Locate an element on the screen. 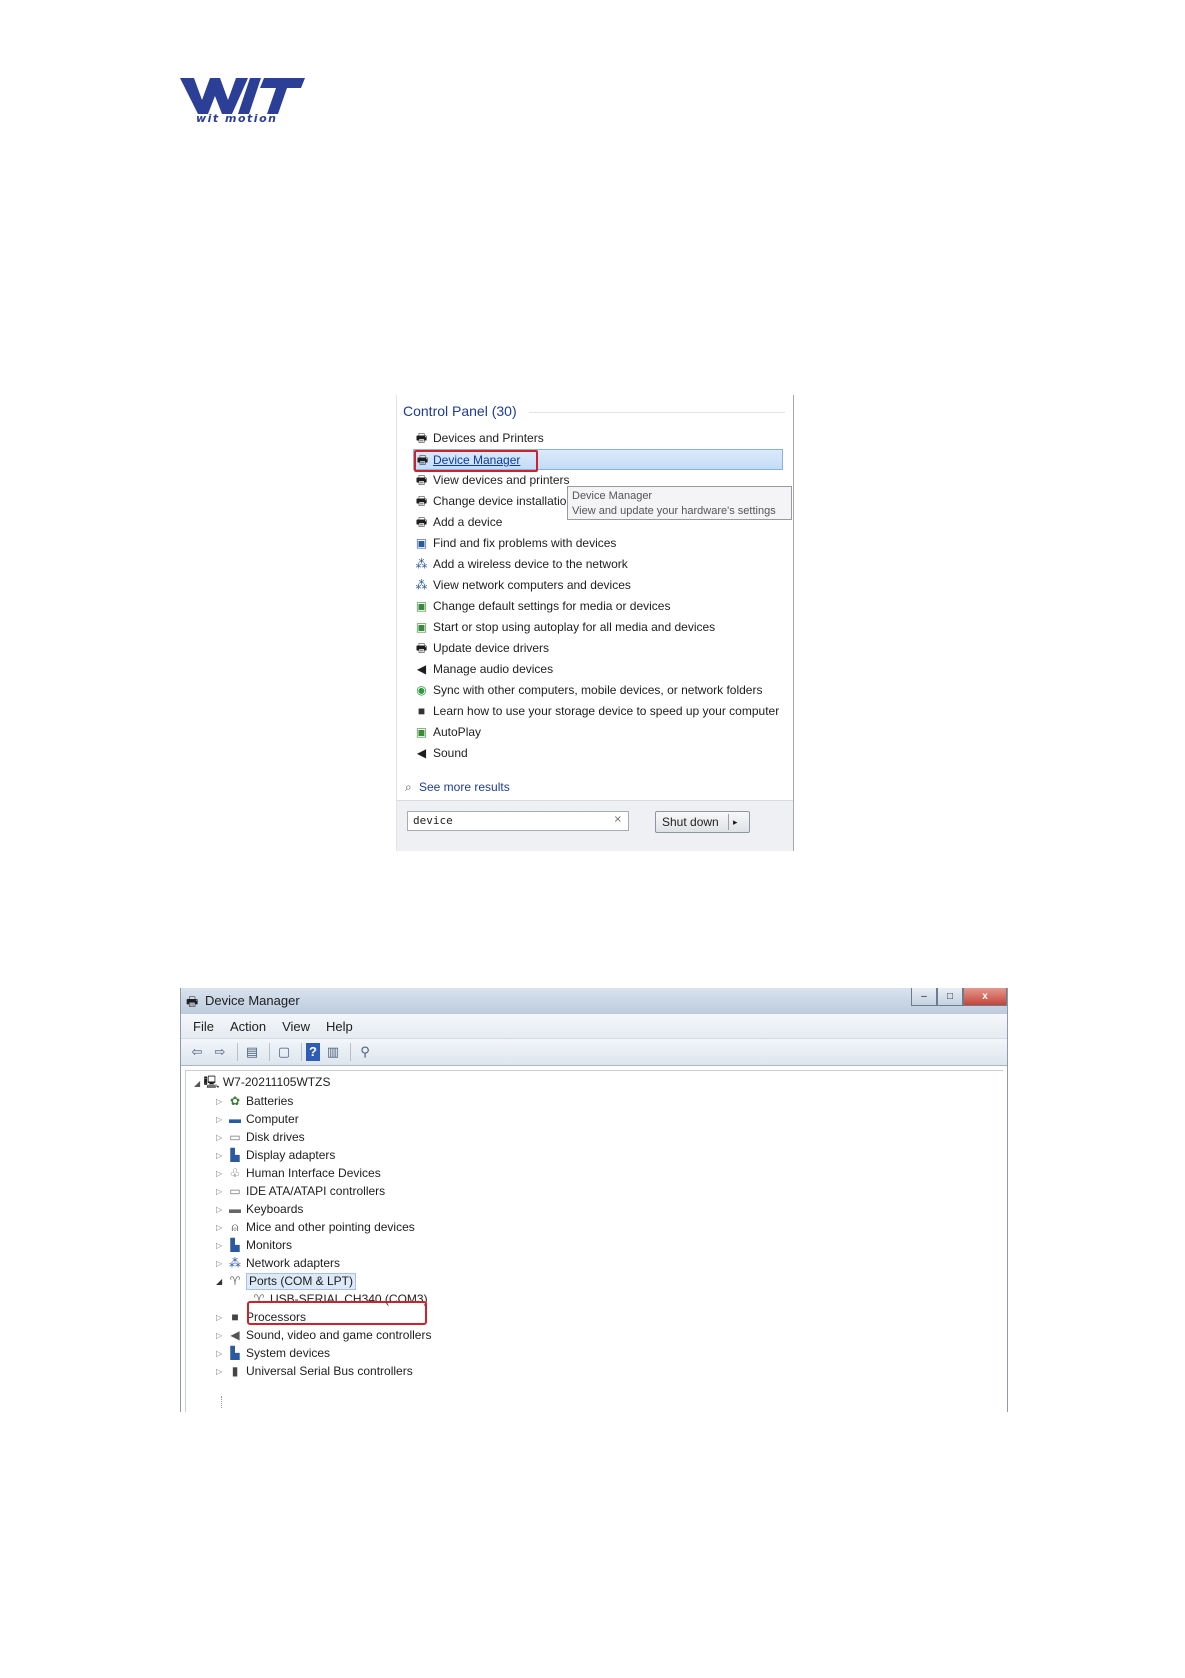 Image resolution: width=1185 pixels, height=1678 pixels. tooltip-description: View and update your hardware's settings is located at coordinates (674, 511).